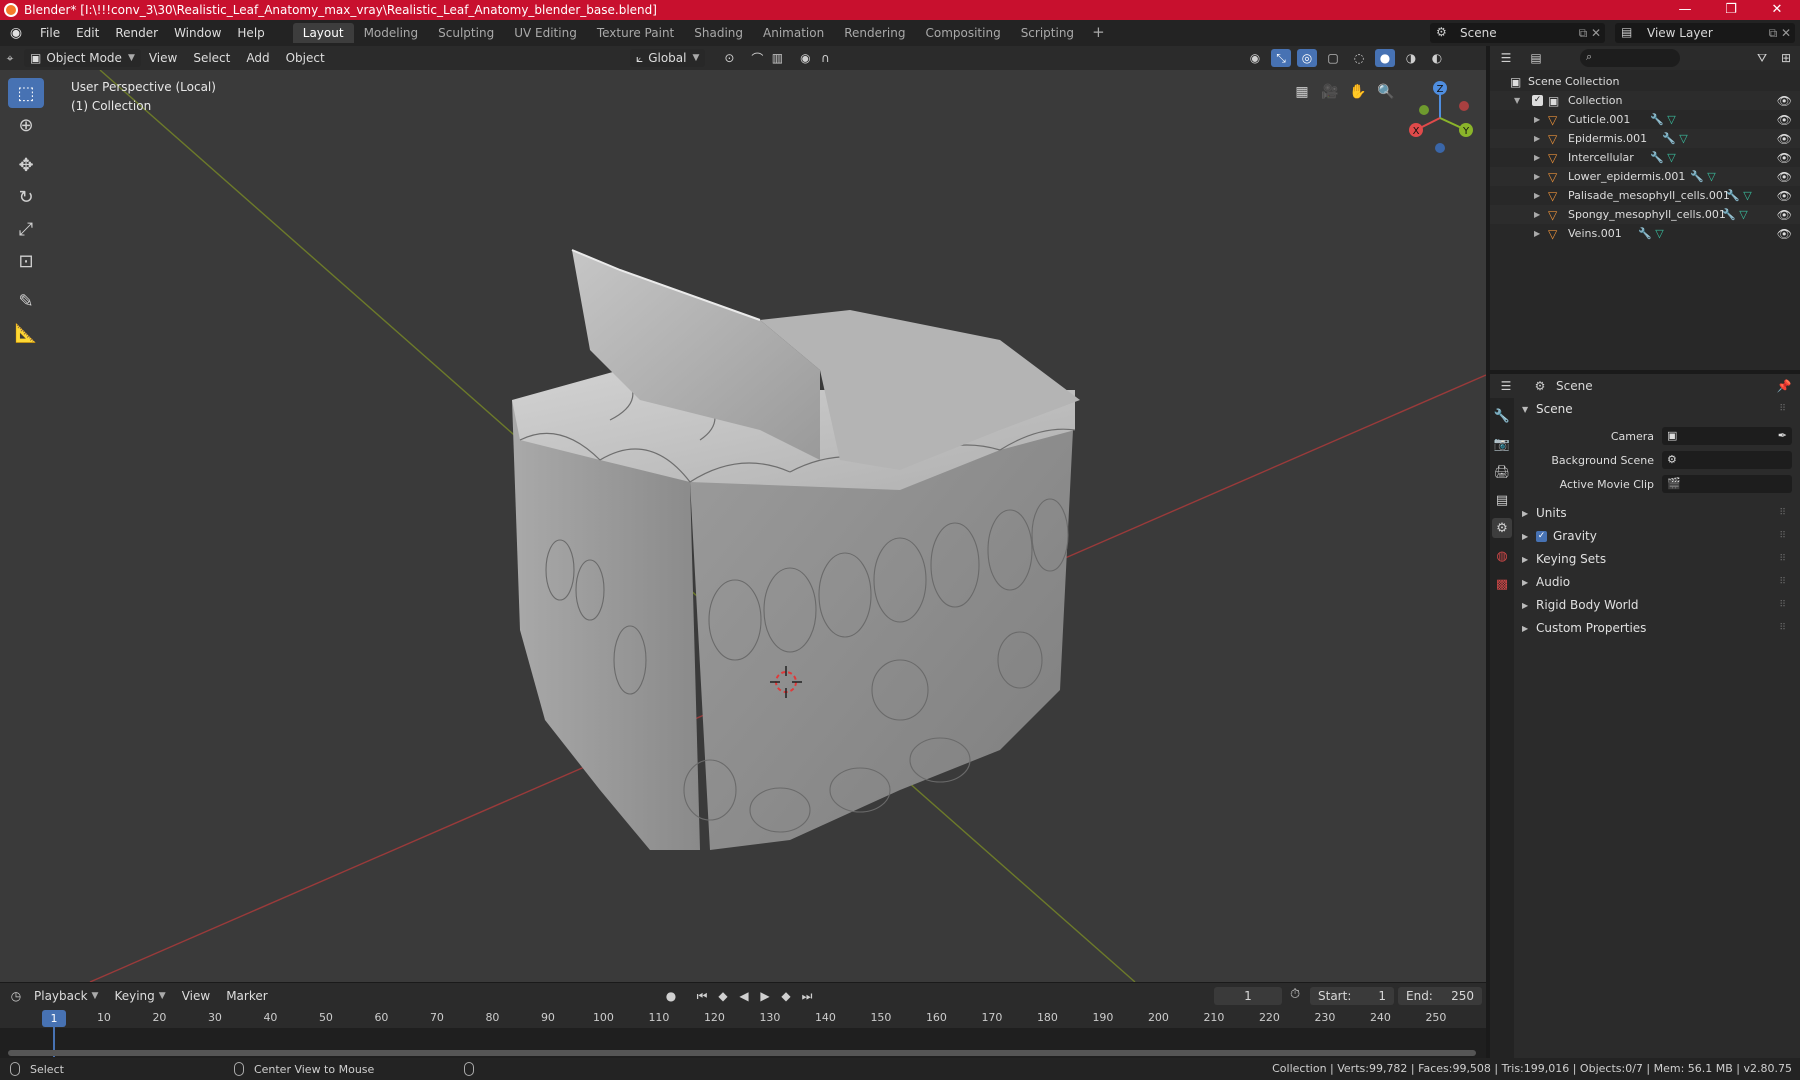 The image size is (1800, 1080). I want to click on menu-playback: Playback ▼, so click(66, 996).